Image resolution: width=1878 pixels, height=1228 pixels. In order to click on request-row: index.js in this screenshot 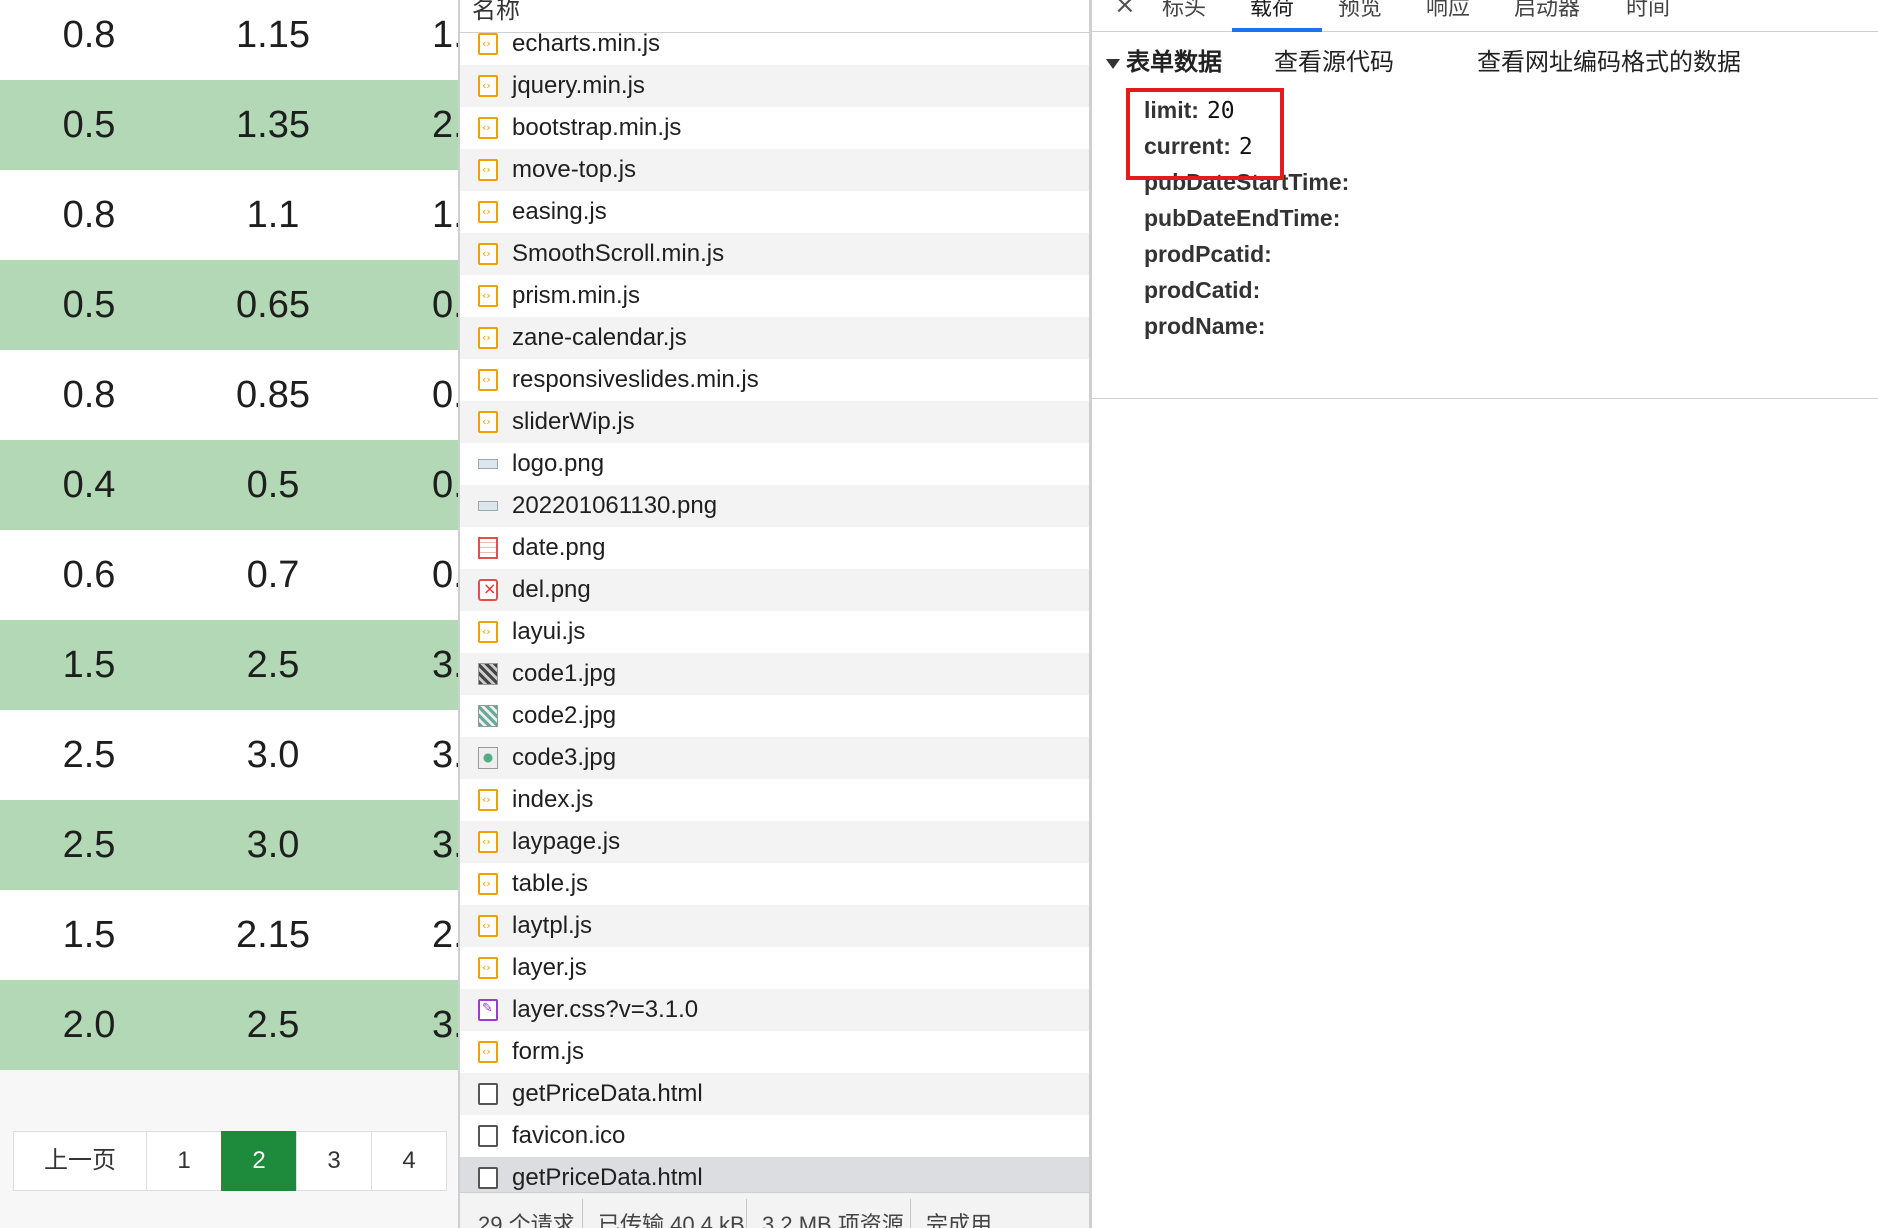, I will do `click(774, 800)`.